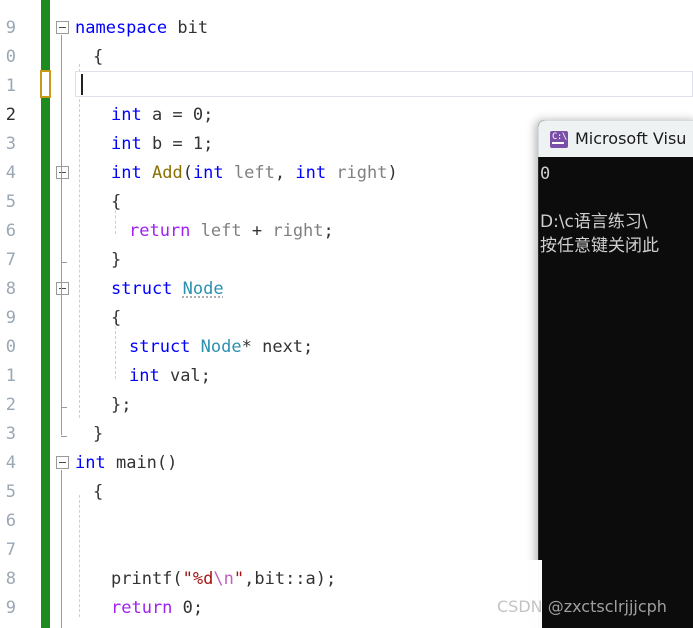  I want to click on code-token: ", so click(239, 579).